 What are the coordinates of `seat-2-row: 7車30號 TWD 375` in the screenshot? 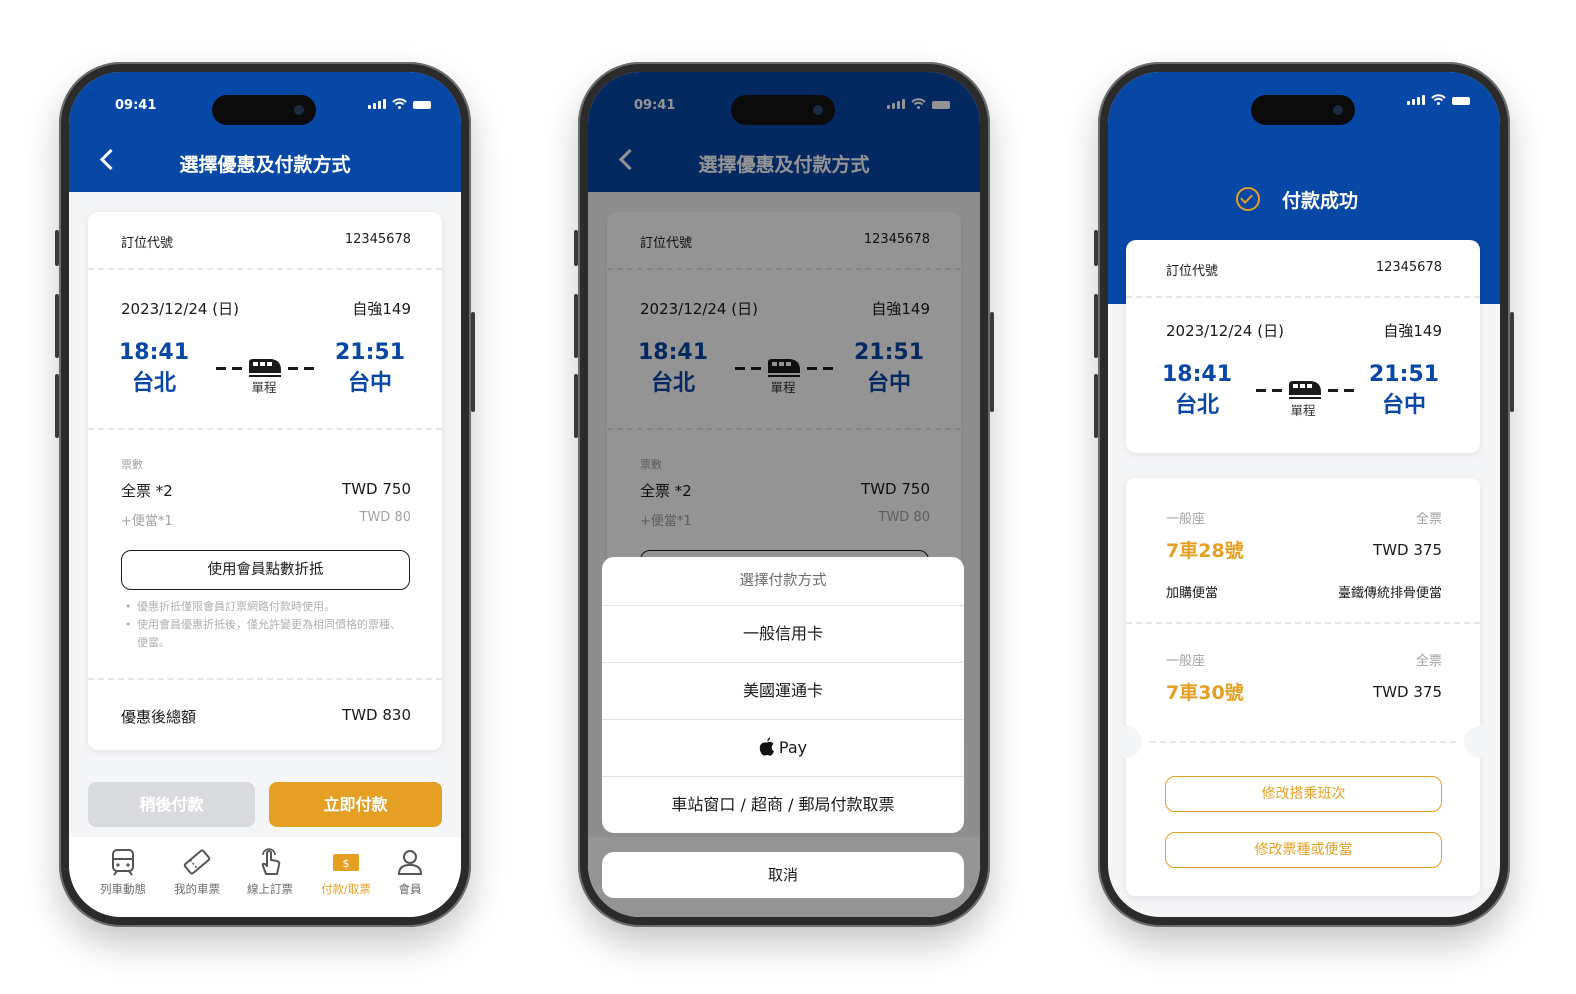 It's located at (1304, 691).